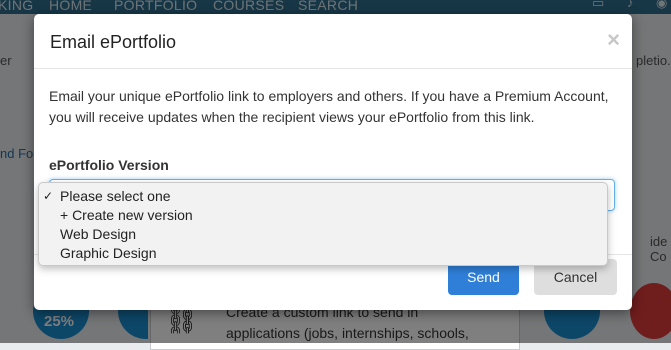  Describe the element at coordinates (108, 253) in the screenshot. I see `option-label: Graphic Design` at that location.